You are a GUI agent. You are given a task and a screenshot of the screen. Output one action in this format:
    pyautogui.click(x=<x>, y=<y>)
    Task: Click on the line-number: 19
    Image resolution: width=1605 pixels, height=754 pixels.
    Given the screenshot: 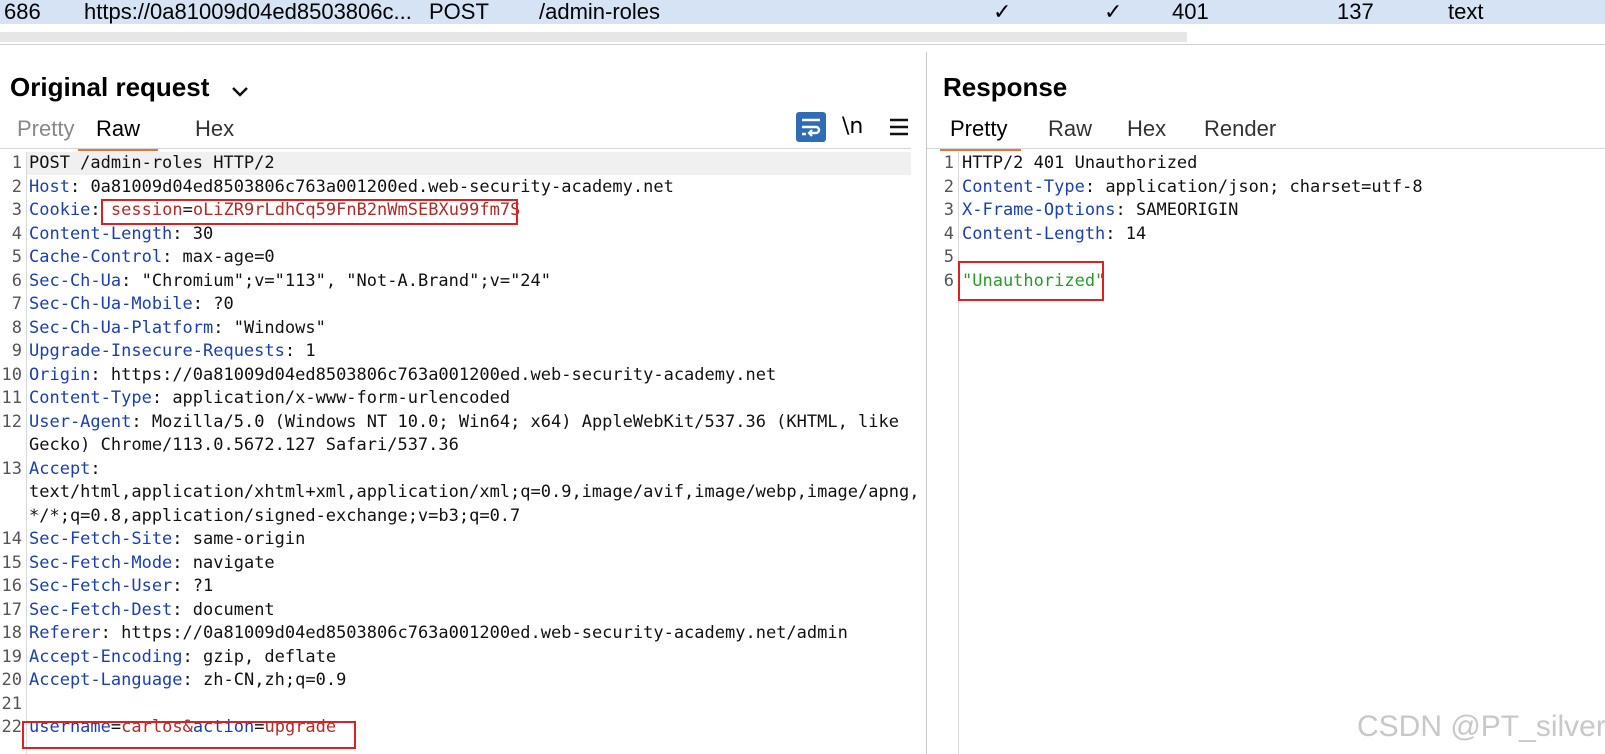 What is the action you would take?
    pyautogui.click(x=11, y=656)
    